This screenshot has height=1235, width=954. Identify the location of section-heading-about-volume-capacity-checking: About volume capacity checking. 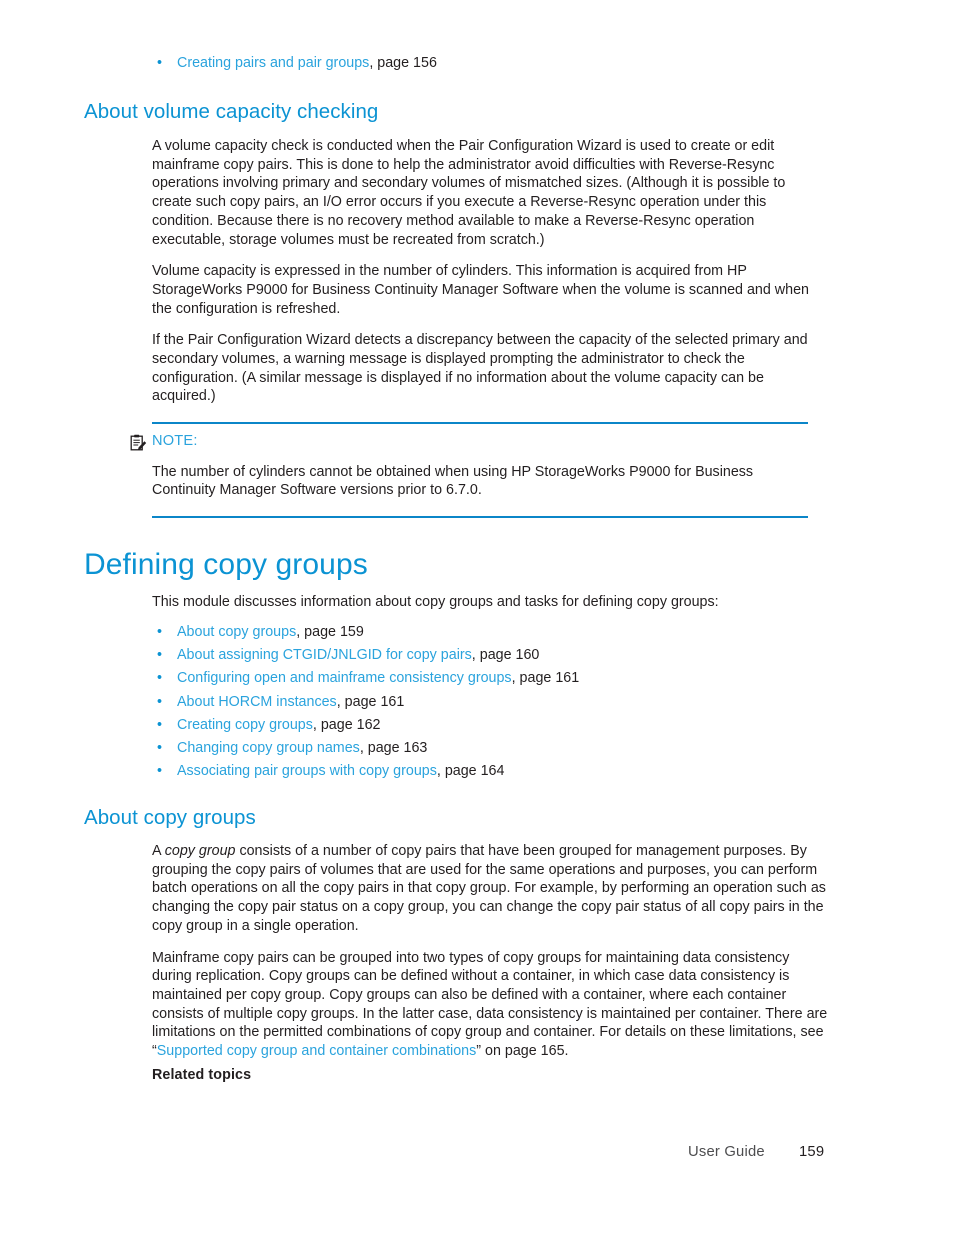
(231, 111).